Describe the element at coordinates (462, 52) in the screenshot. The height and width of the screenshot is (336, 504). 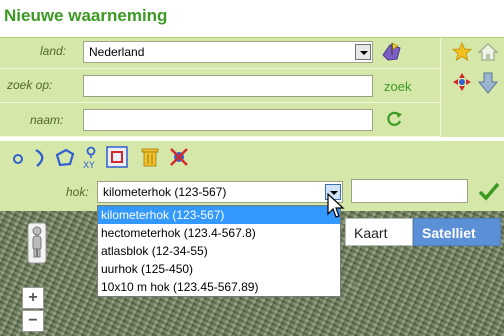
I see `star-icon` at that location.